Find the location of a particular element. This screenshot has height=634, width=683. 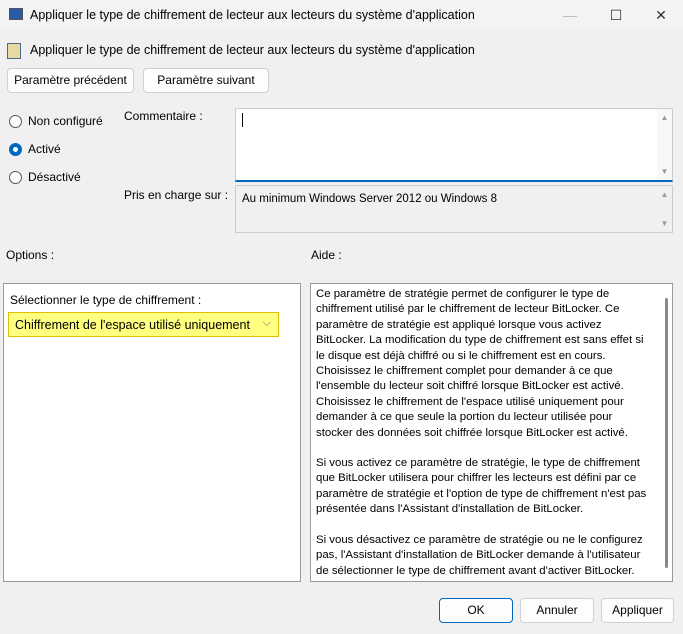

policy-icon is located at coordinates (14, 51).